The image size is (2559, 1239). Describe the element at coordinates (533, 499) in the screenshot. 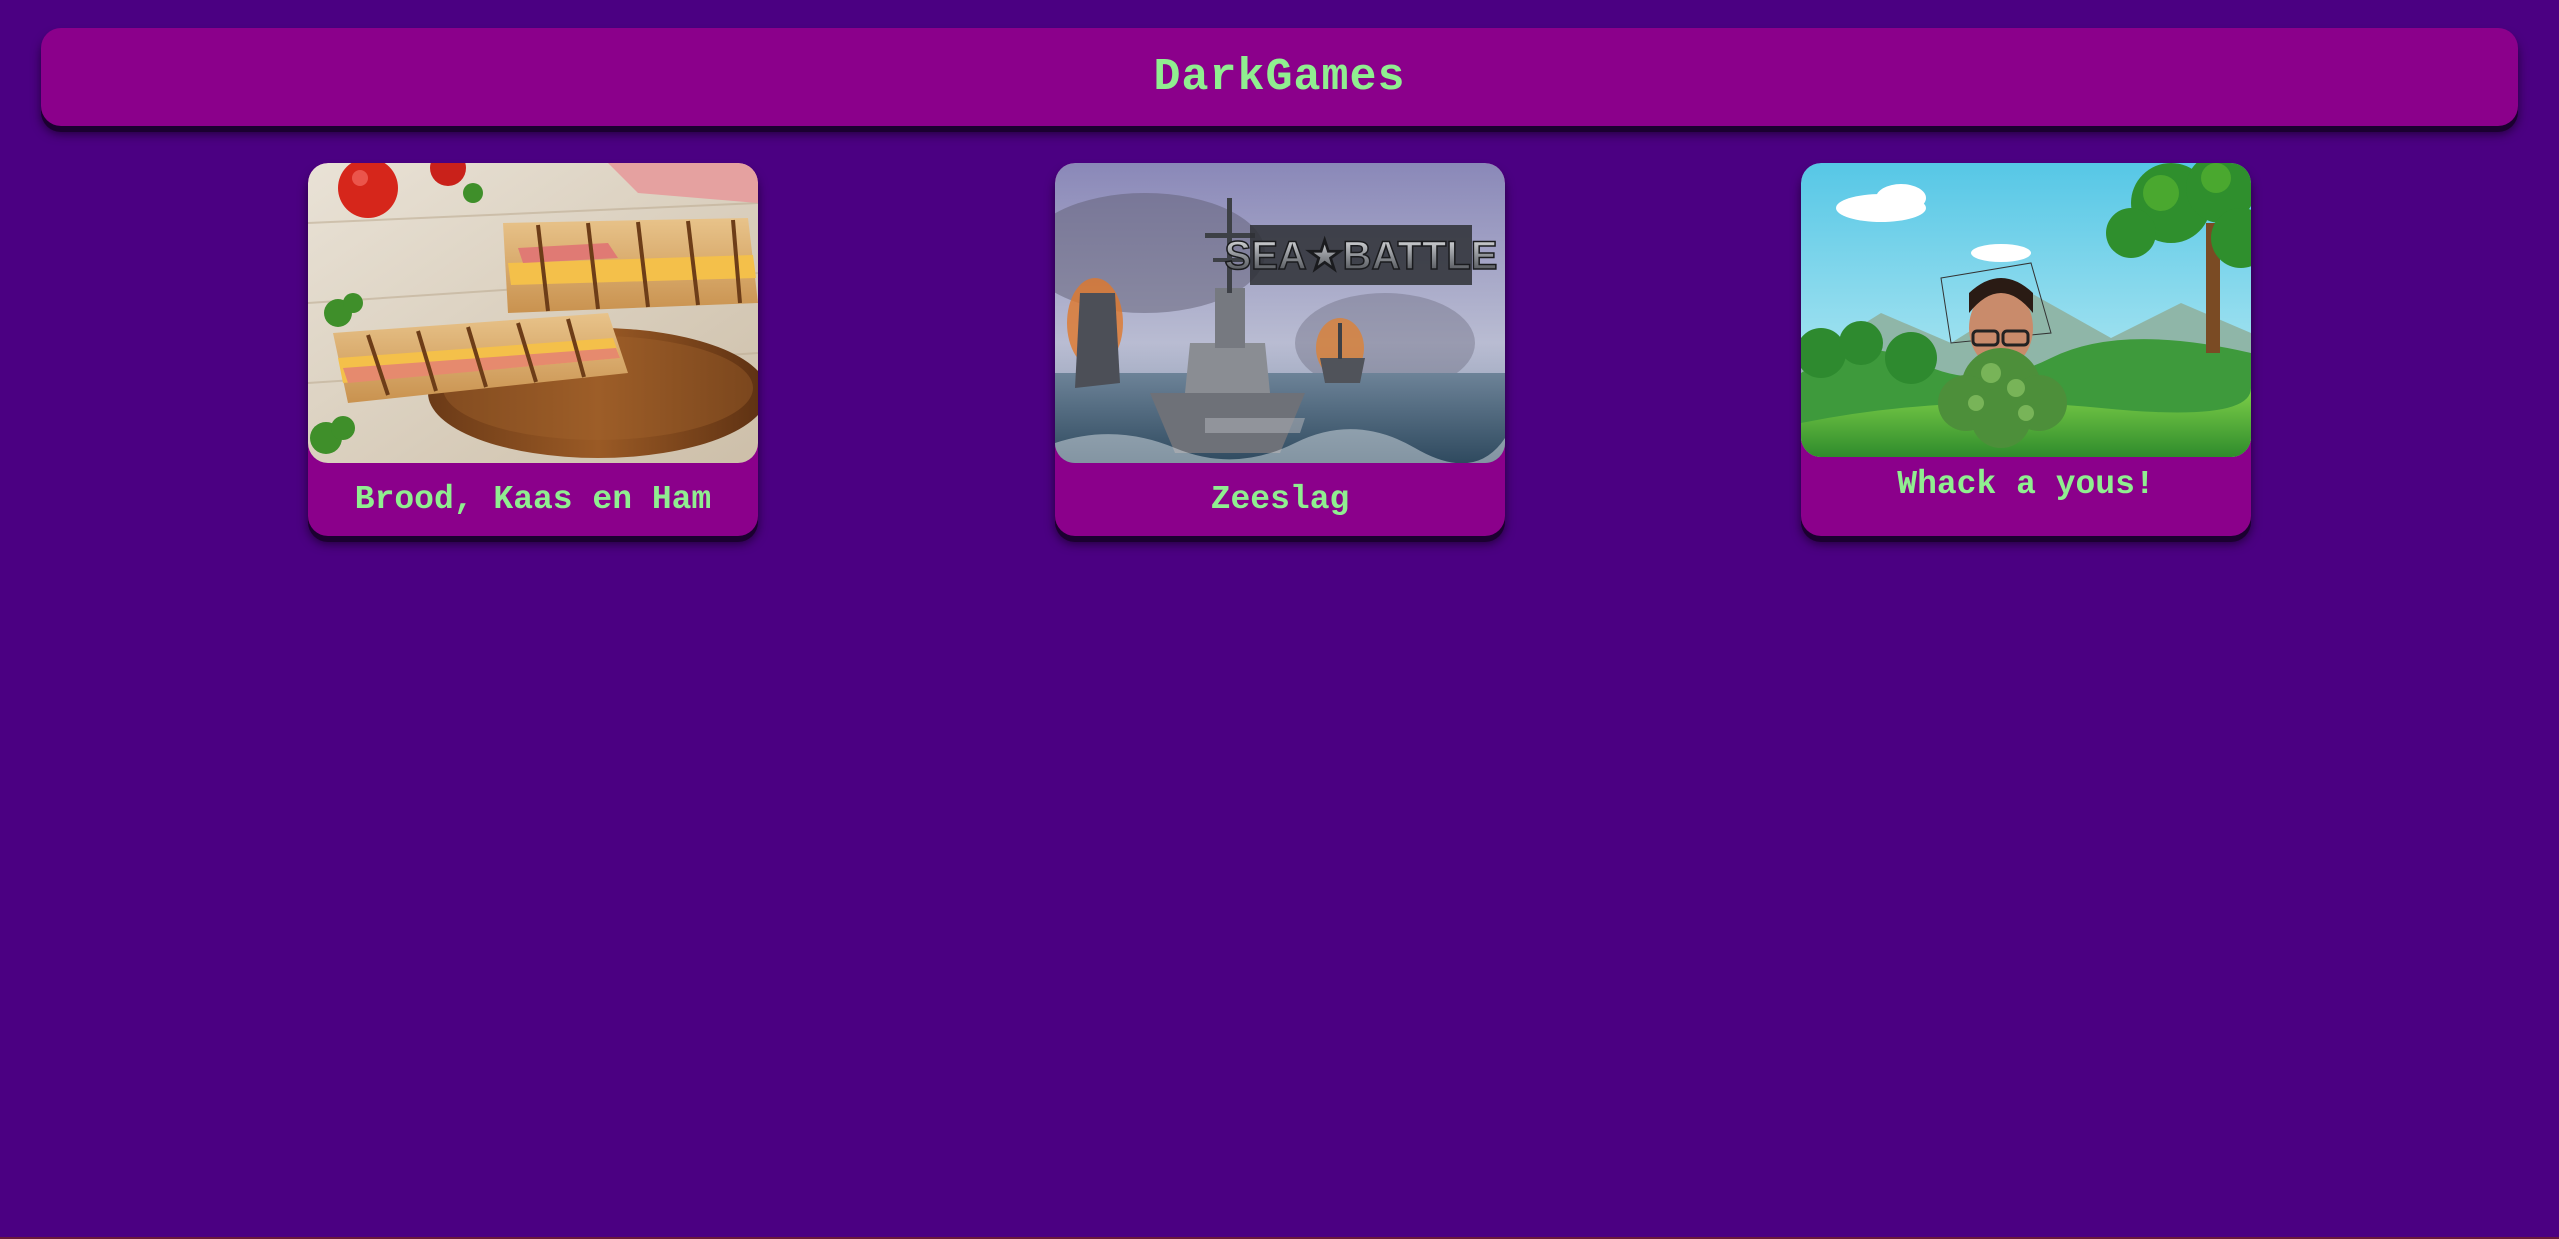

I see `game-title: Brood, Kaas en Ham` at that location.